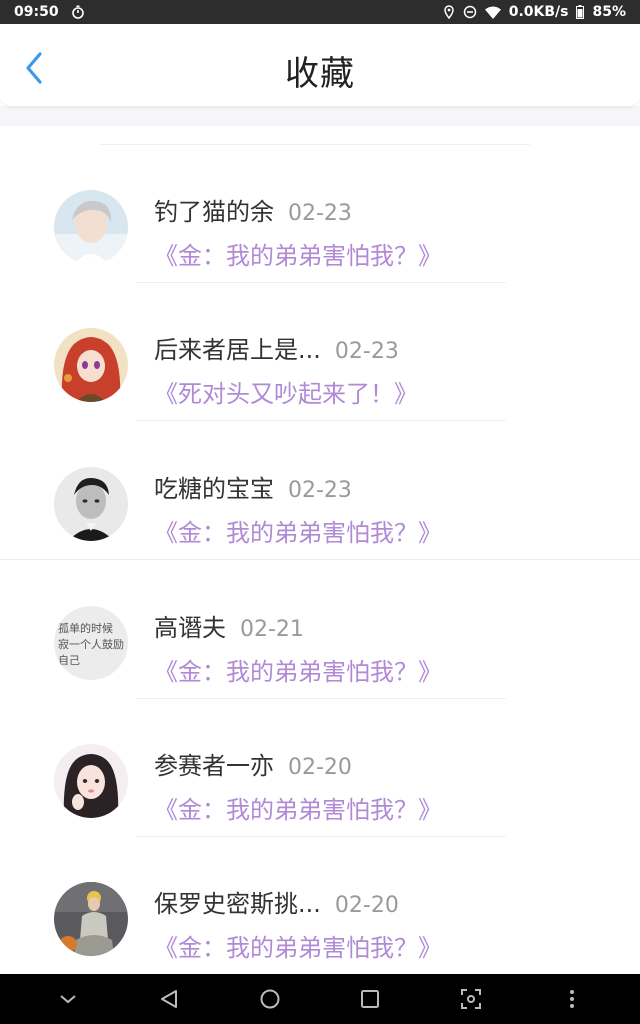  Describe the element at coordinates (286, 391) in the screenshot. I see `favorite-post-title: 《死对头又吵起来了！》` at that location.